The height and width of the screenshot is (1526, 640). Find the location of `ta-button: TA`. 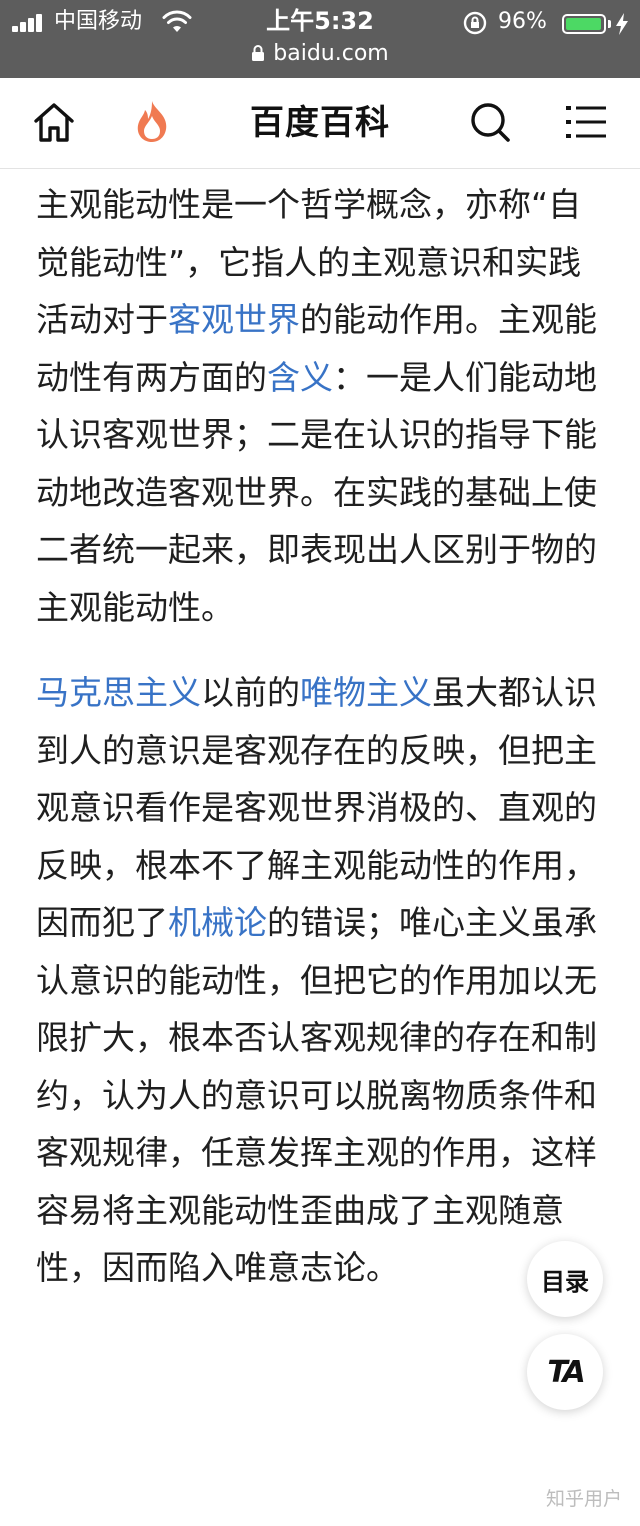

ta-button: TA is located at coordinates (565, 1372).